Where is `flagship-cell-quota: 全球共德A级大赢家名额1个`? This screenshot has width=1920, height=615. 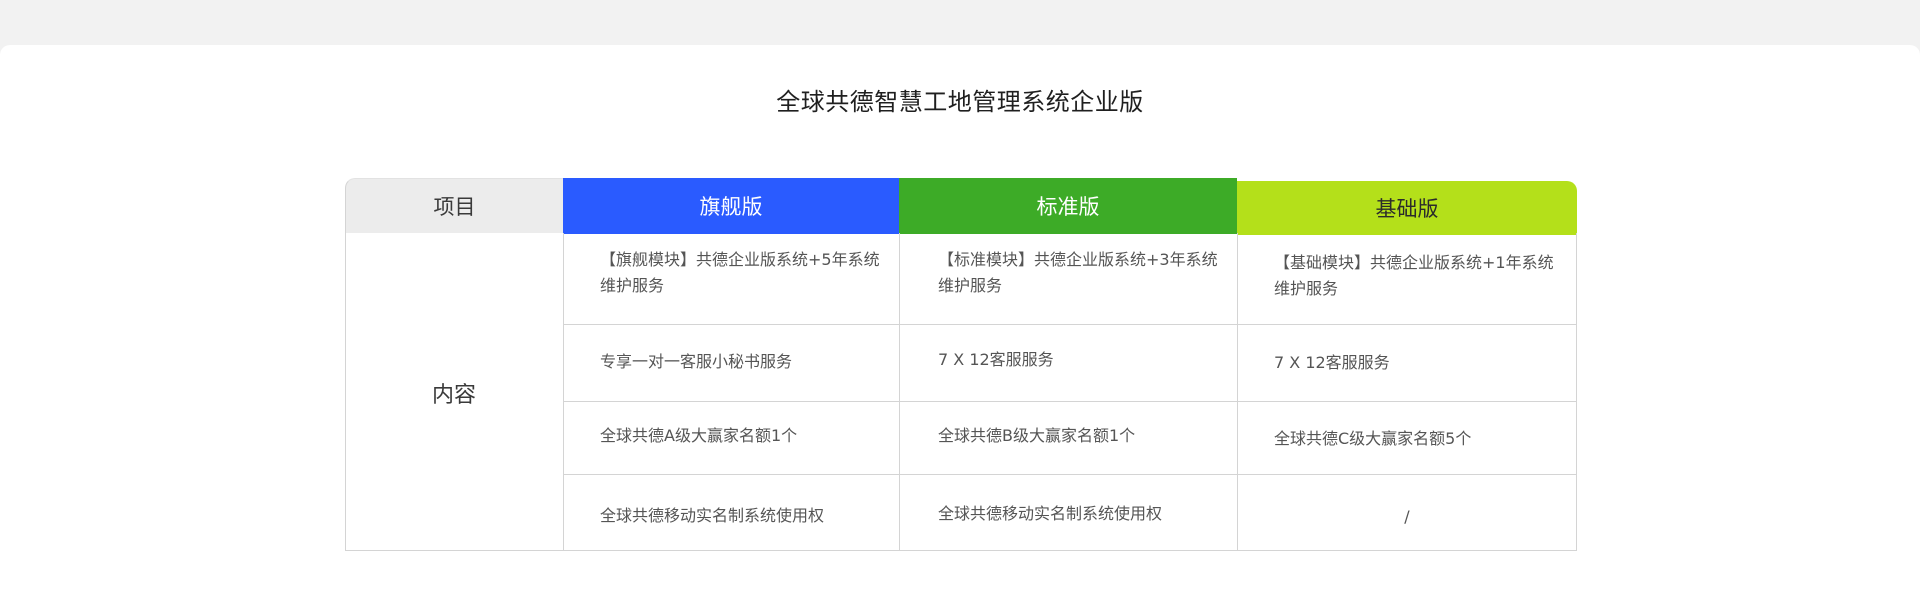 flagship-cell-quota: 全球共德A级大赢家名额1个 is located at coordinates (699, 435).